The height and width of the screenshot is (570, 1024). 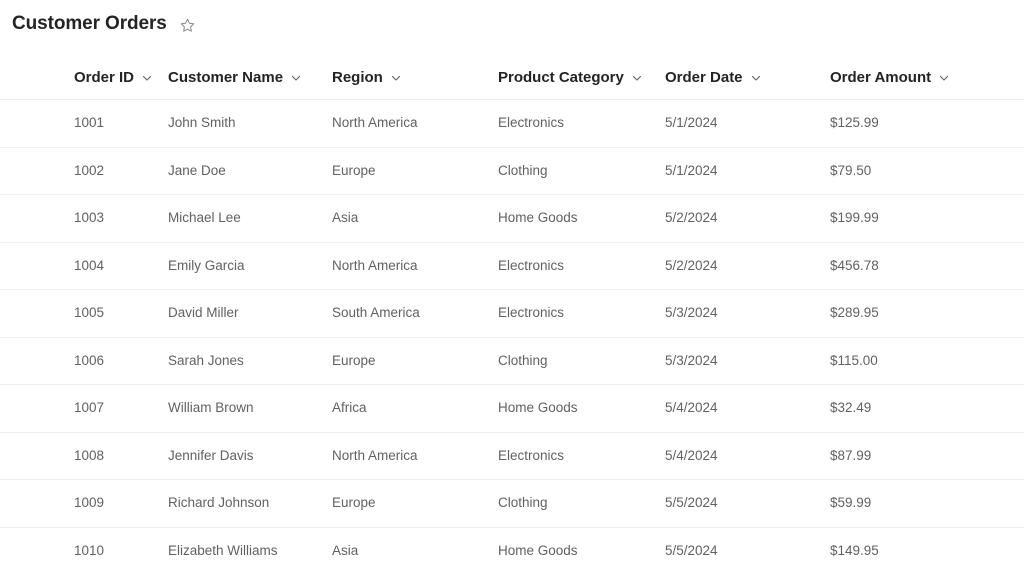 What do you see at coordinates (203, 313) in the screenshot?
I see `cell-customer-name: David Miller` at bounding box center [203, 313].